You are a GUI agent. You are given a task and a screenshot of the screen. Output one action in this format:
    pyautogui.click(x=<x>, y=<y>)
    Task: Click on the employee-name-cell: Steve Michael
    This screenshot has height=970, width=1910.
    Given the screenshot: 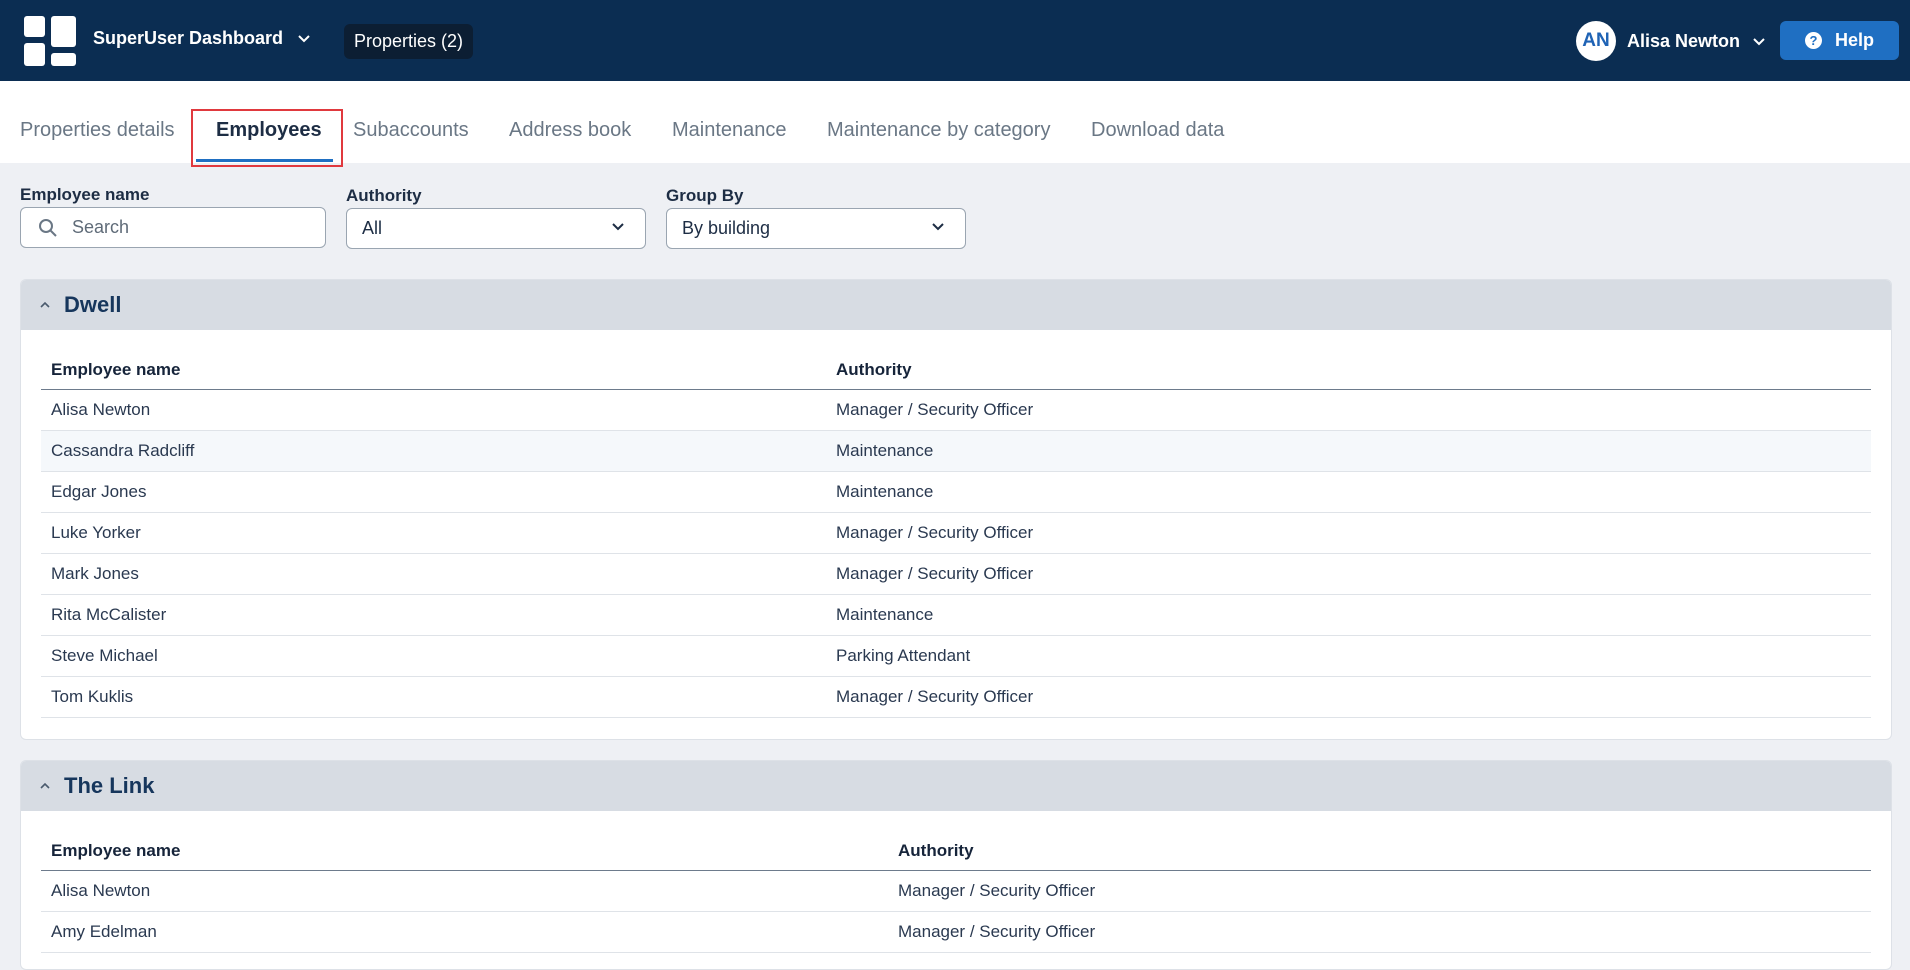 What is the action you would take?
    pyautogui.click(x=104, y=655)
    